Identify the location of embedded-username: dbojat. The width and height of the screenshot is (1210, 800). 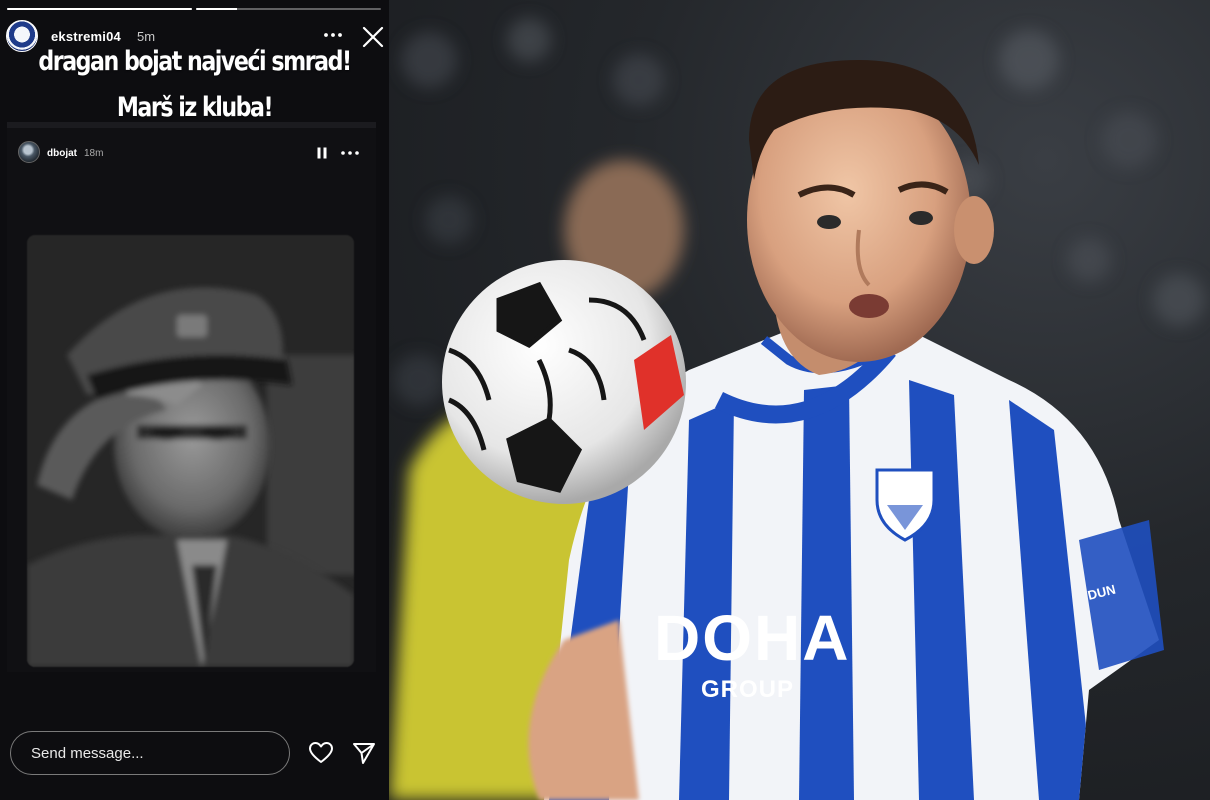
(62, 153).